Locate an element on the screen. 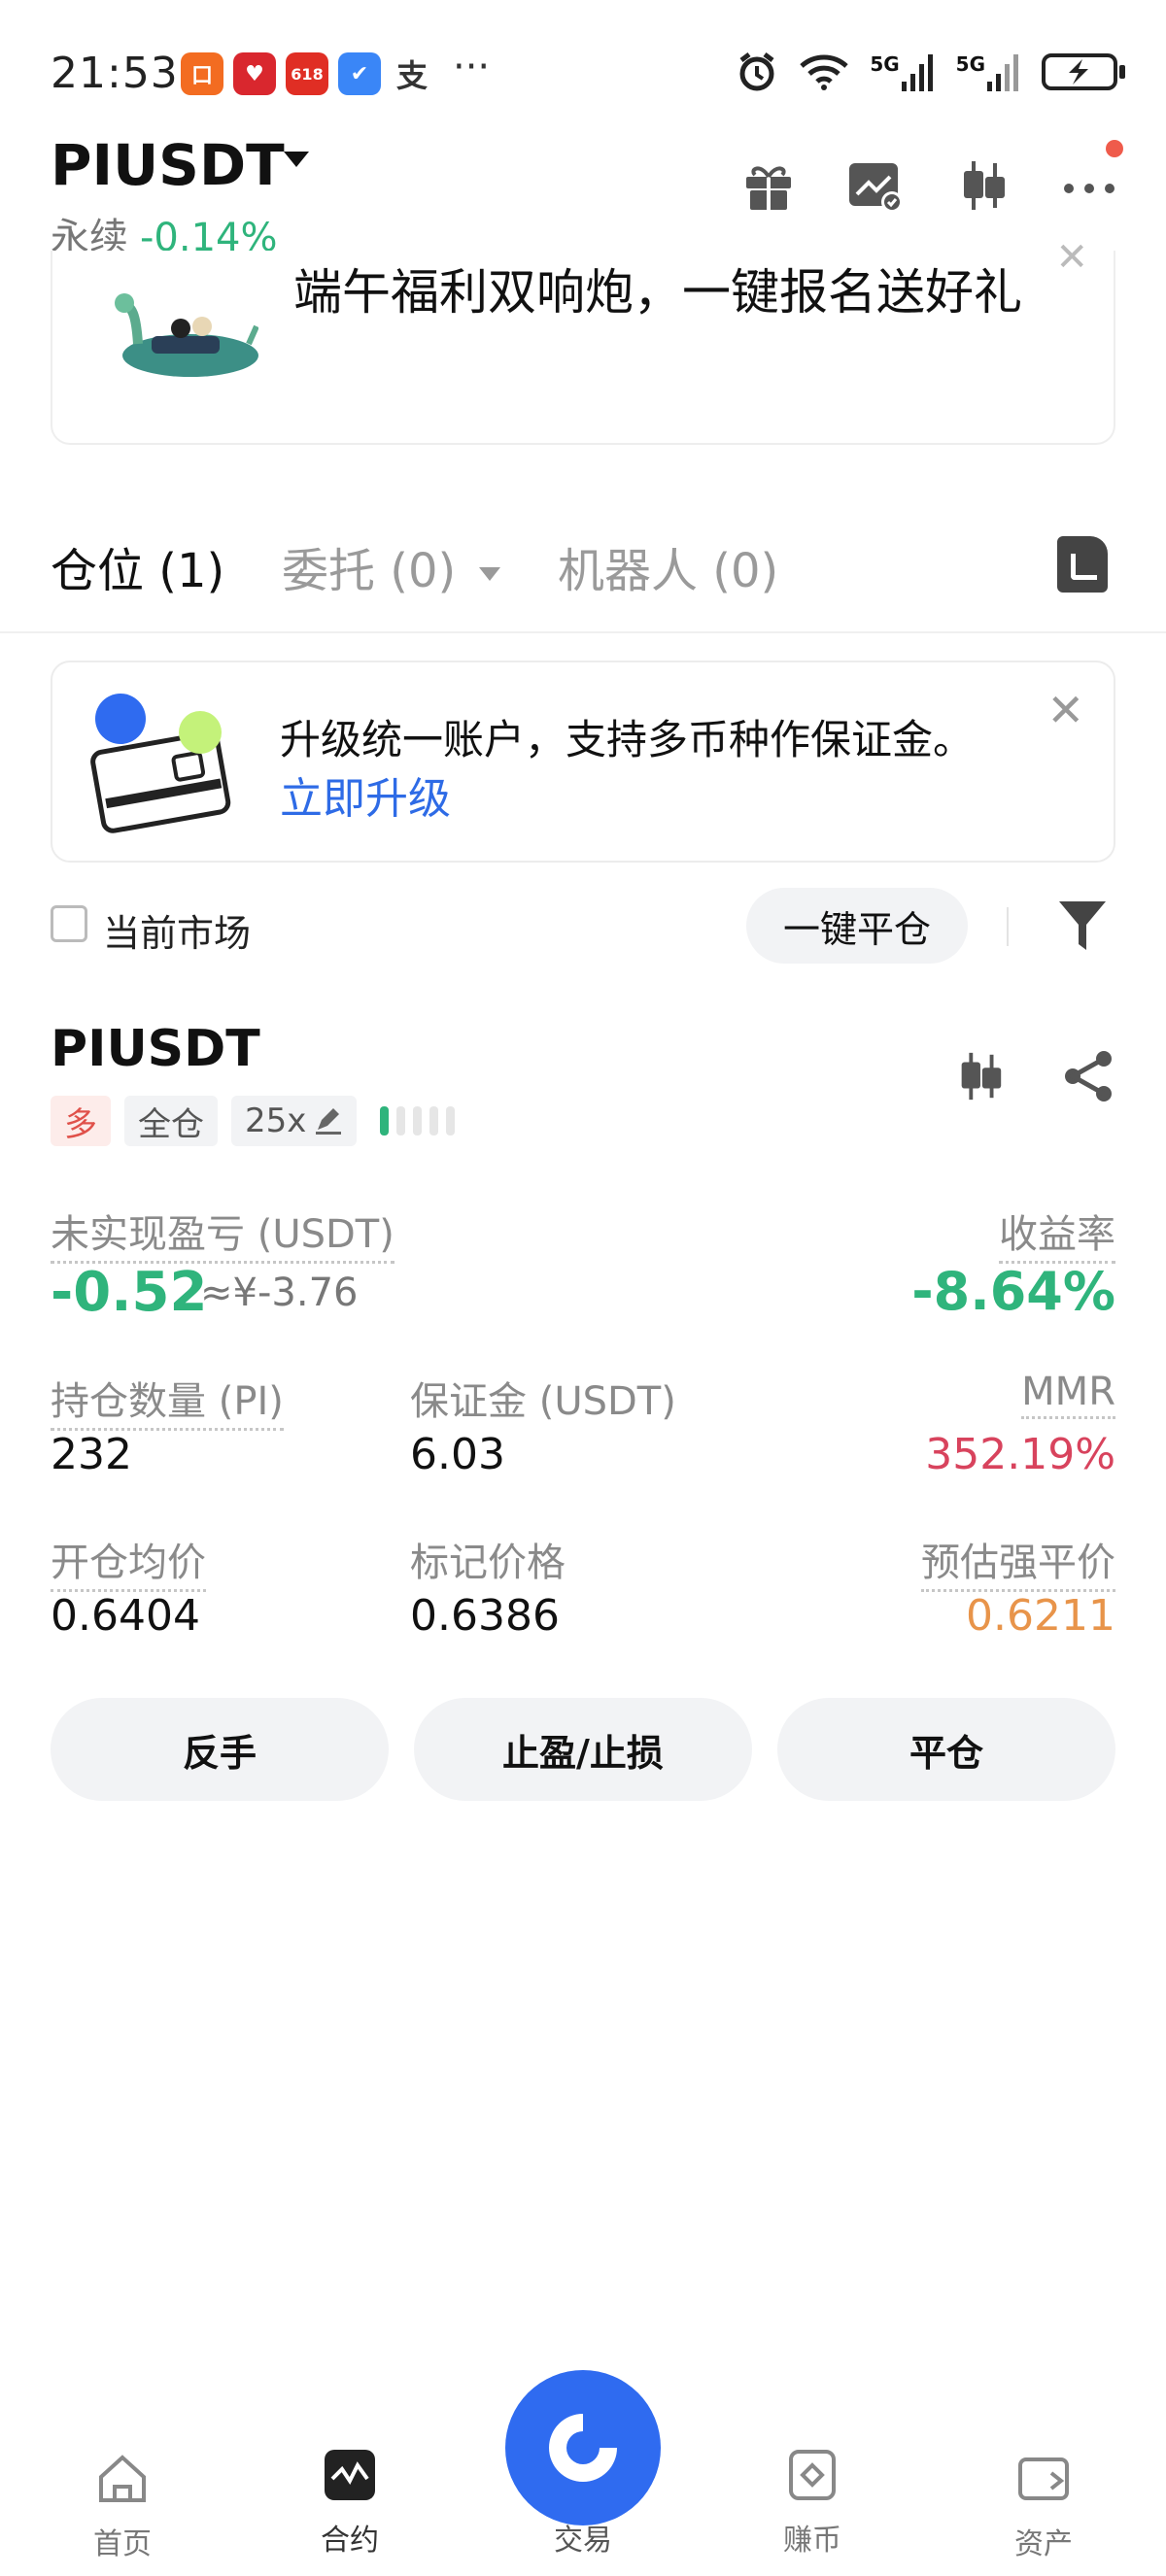 The image size is (1166, 2576). margin-label: 保证金 (USDT) is located at coordinates (543, 1401).